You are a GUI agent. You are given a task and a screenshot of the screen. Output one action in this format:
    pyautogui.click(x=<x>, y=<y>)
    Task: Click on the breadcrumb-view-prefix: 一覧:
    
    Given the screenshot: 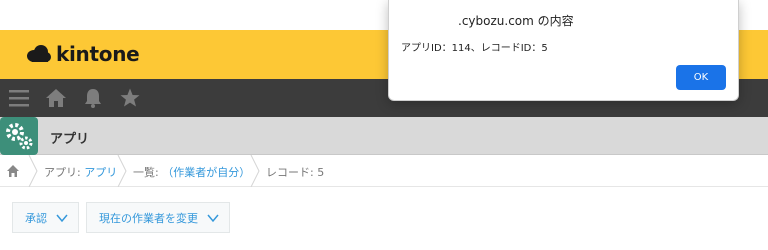 What is the action you would take?
    pyautogui.click(x=148, y=172)
    